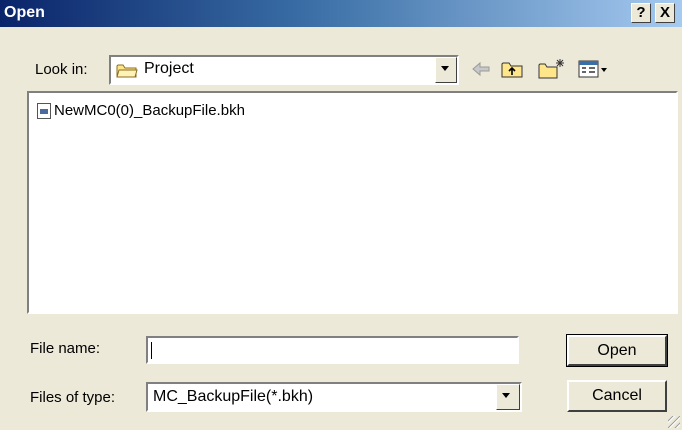  What do you see at coordinates (617, 396) in the screenshot?
I see `cancel-button: Cancel` at bounding box center [617, 396].